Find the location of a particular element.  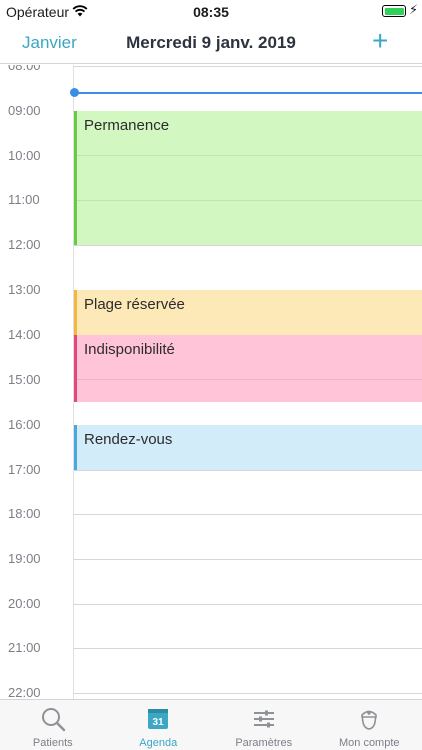

hour-row: 08:00 is located at coordinates (211, 69).